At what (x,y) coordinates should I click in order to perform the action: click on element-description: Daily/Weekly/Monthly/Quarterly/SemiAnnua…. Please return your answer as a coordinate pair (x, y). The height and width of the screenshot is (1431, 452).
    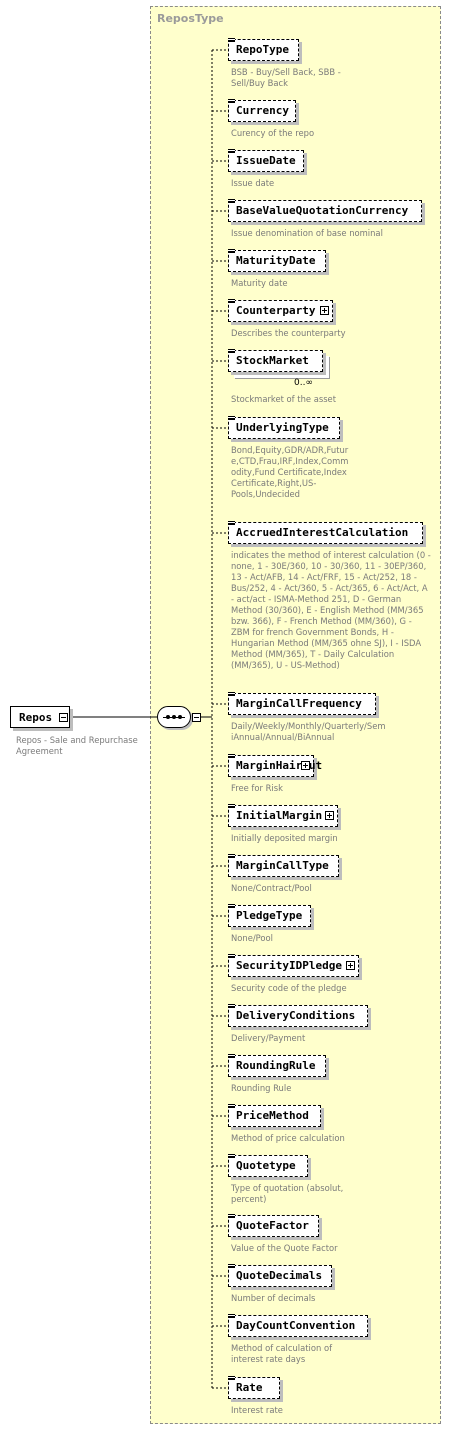
    Looking at the image, I should click on (308, 731).